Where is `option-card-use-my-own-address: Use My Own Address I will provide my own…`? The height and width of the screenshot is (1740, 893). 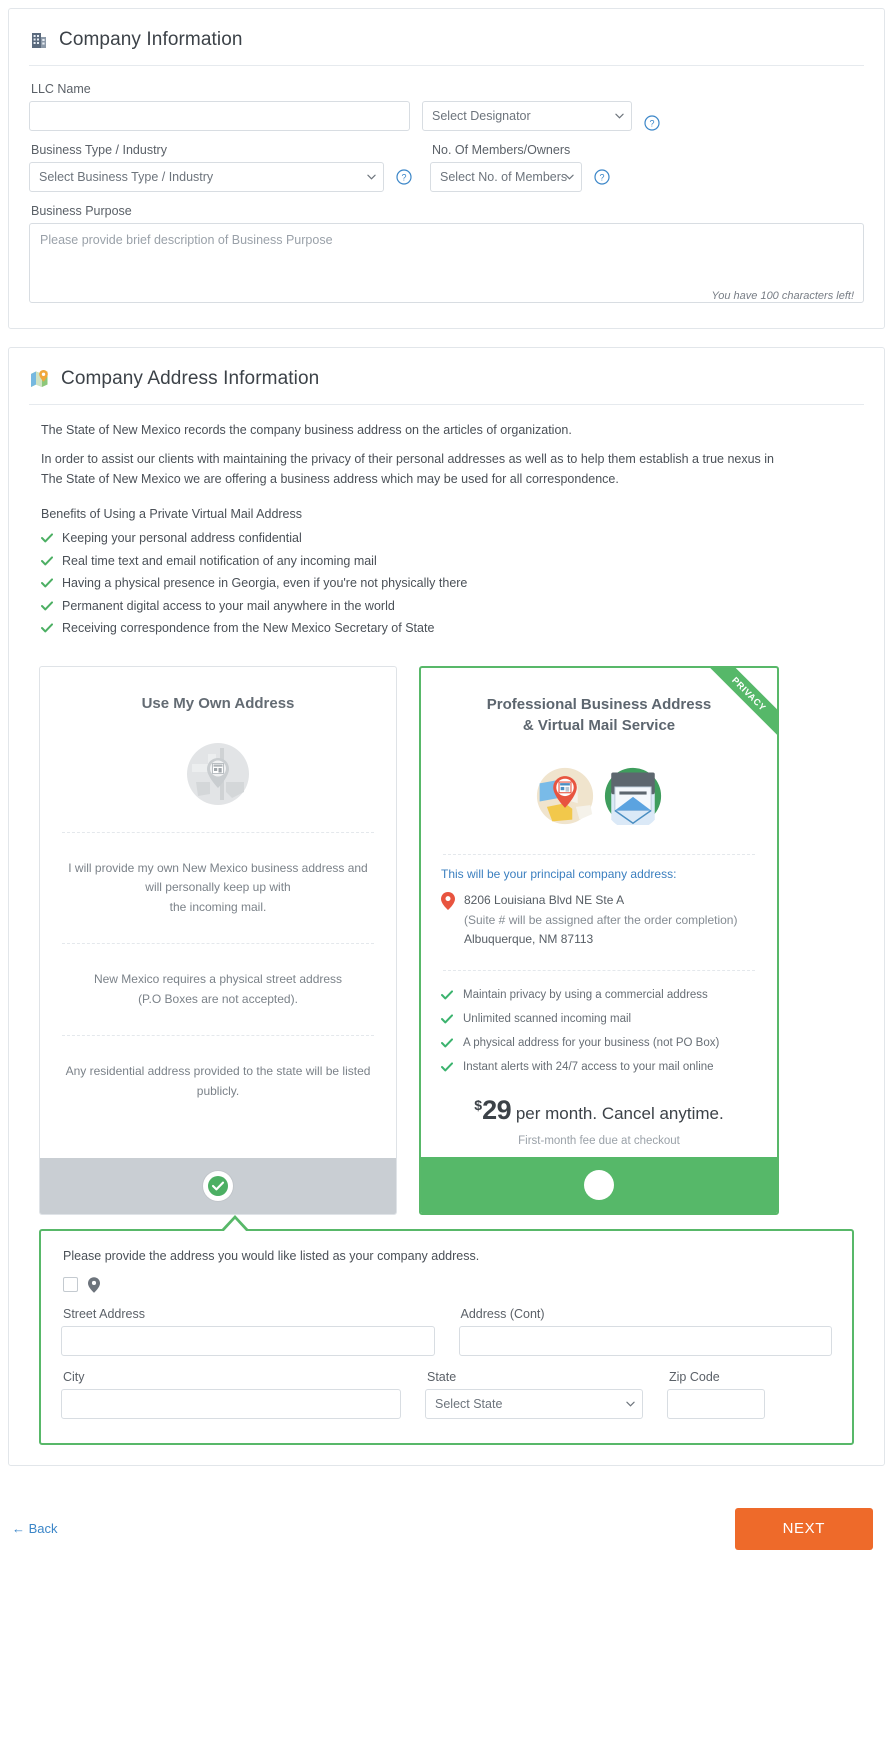
option-card-use-my-own-address: Use My Own Address I will provide my own… is located at coordinates (218, 940).